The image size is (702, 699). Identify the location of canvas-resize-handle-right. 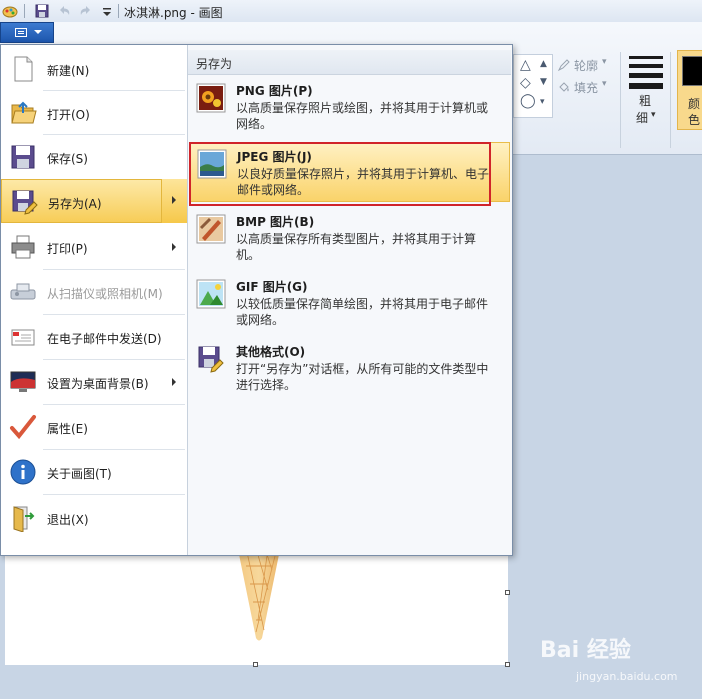
(507, 592).